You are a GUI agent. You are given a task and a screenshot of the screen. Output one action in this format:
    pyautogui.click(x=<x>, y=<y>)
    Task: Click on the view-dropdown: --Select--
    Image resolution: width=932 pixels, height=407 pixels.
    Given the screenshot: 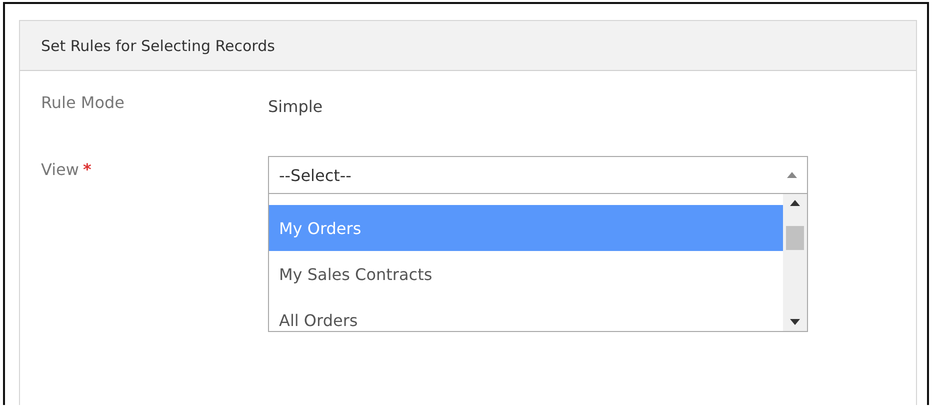 What is the action you would take?
    pyautogui.click(x=538, y=175)
    